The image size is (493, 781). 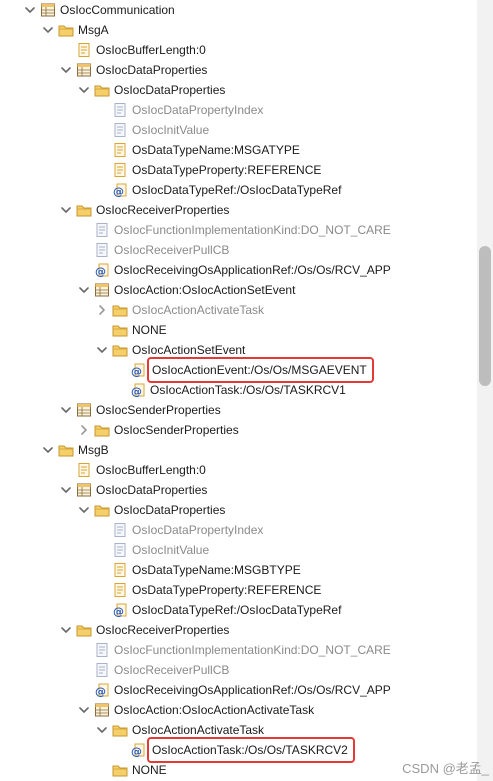 What do you see at coordinates (158, 410) in the screenshot?
I see `tree-node-label: OsIocSenderProperties` at bounding box center [158, 410].